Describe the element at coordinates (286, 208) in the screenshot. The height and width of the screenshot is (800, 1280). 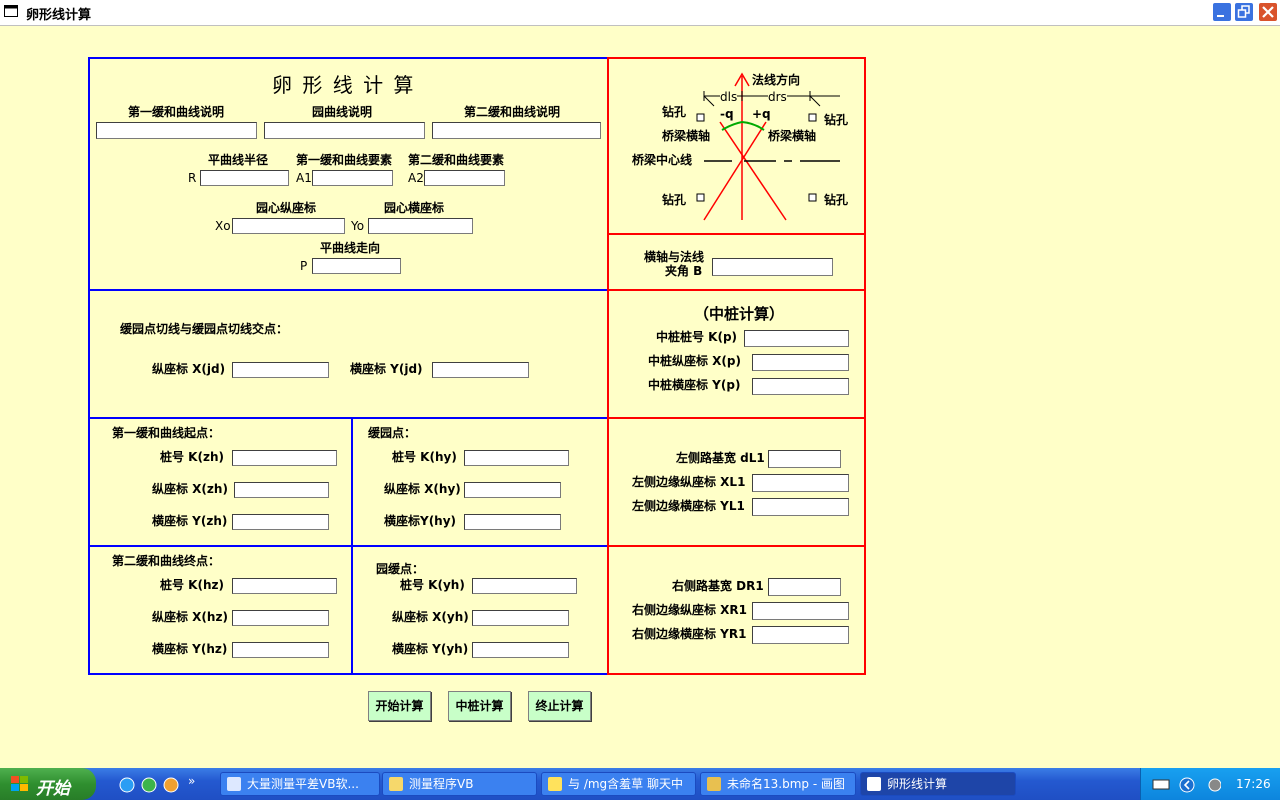
I see `xo-label: 园心纵座标` at that location.